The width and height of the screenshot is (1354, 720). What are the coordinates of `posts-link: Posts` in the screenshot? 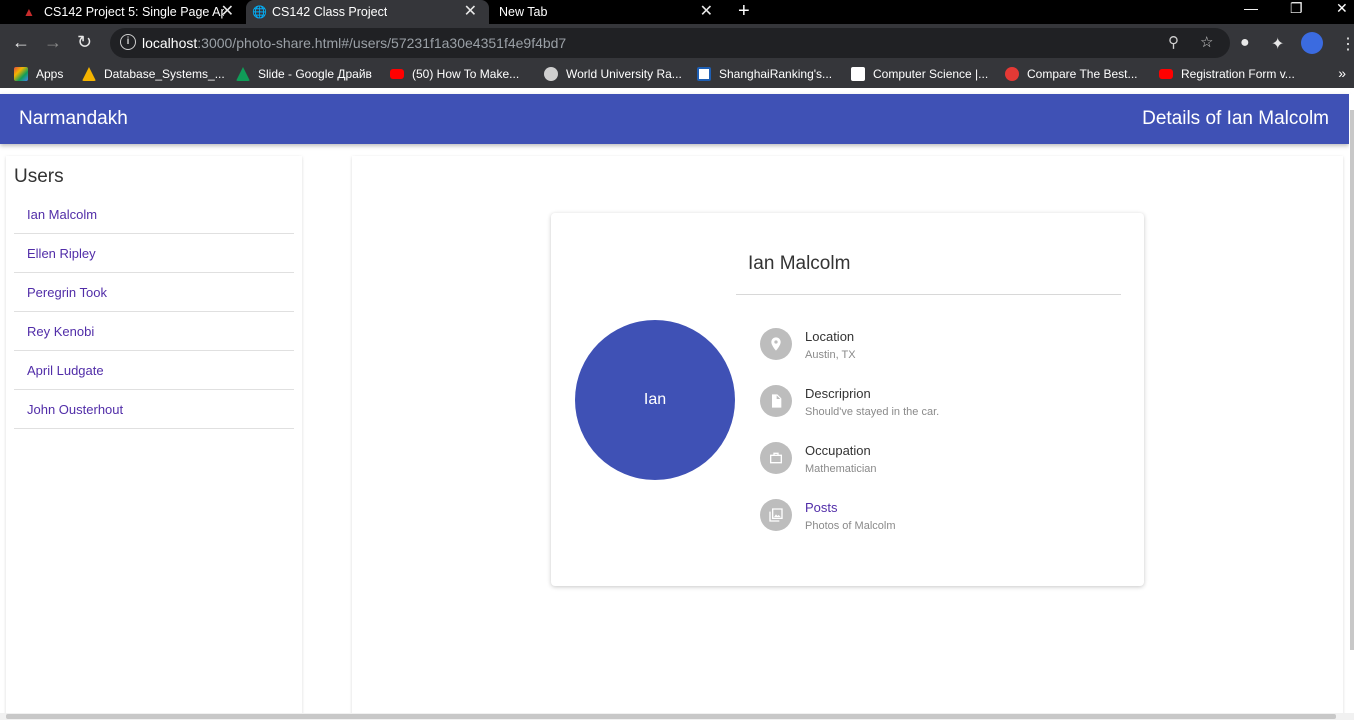 It's located at (821, 507).